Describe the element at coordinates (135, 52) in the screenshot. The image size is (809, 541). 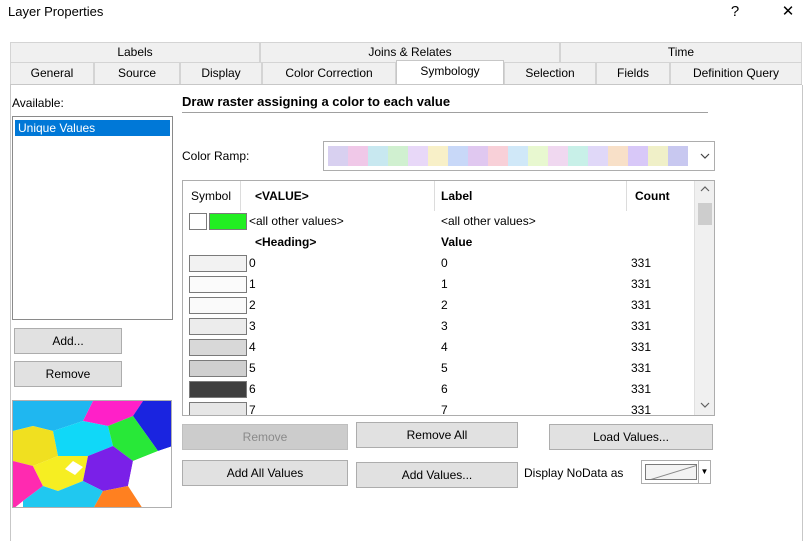
I see `tab-labels: Labels` at that location.